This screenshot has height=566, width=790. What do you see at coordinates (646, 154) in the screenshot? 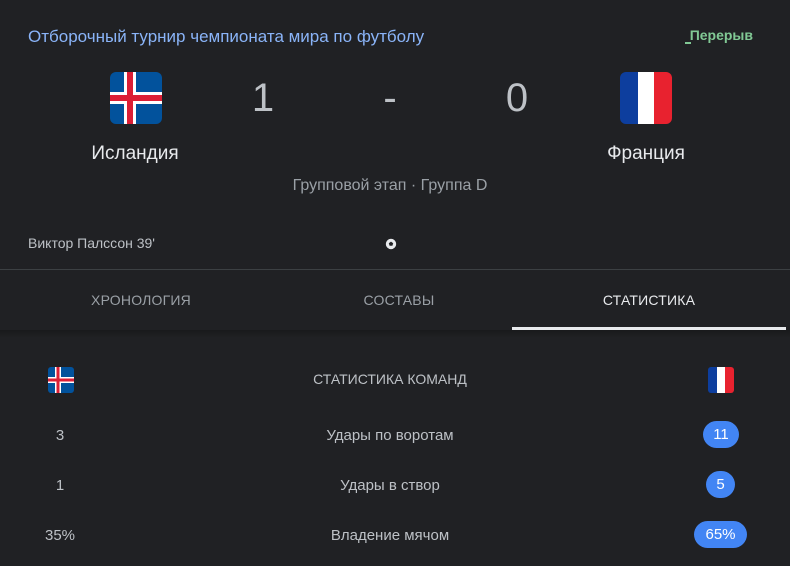
I see `away-team-name: Франция` at bounding box center [646, 154].